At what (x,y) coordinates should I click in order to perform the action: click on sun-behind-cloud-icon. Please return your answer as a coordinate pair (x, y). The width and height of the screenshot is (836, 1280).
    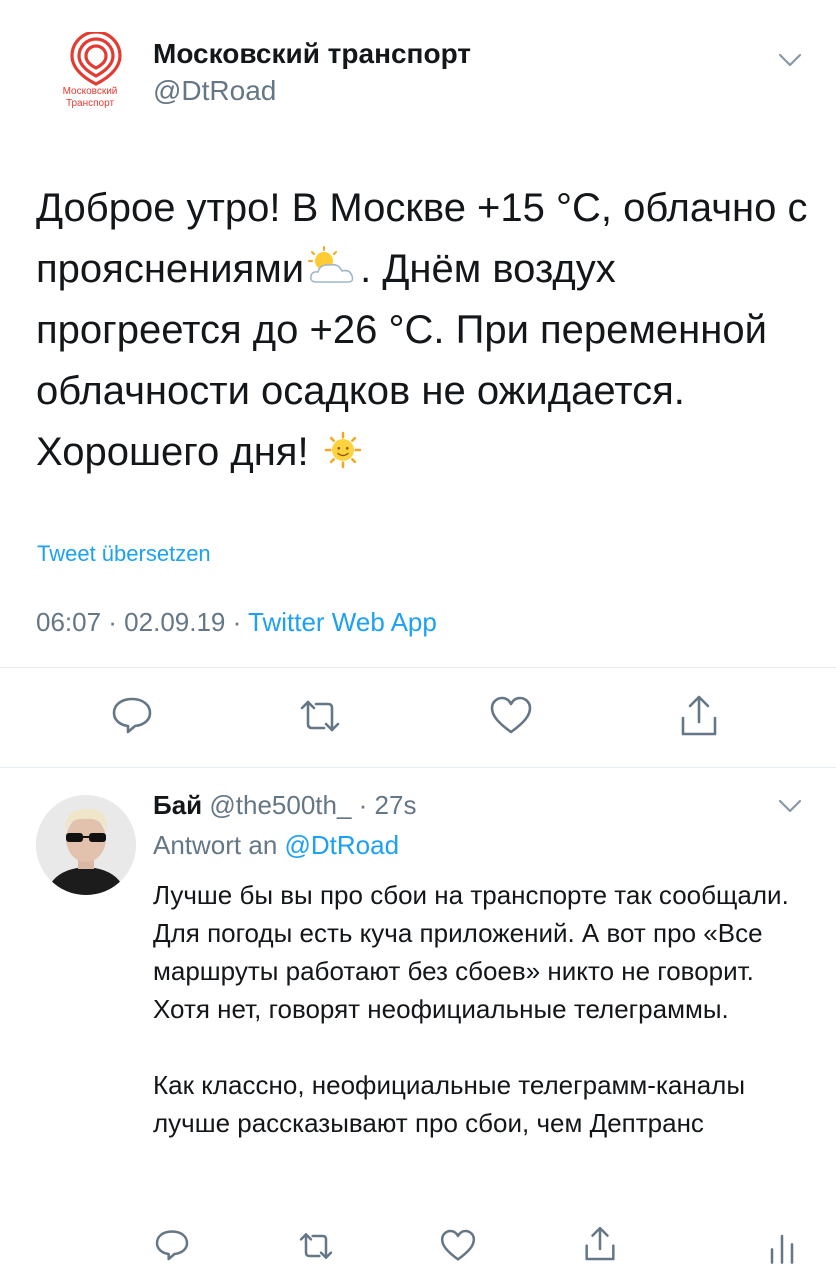
    Looking at the image, I should click on (331, 264).